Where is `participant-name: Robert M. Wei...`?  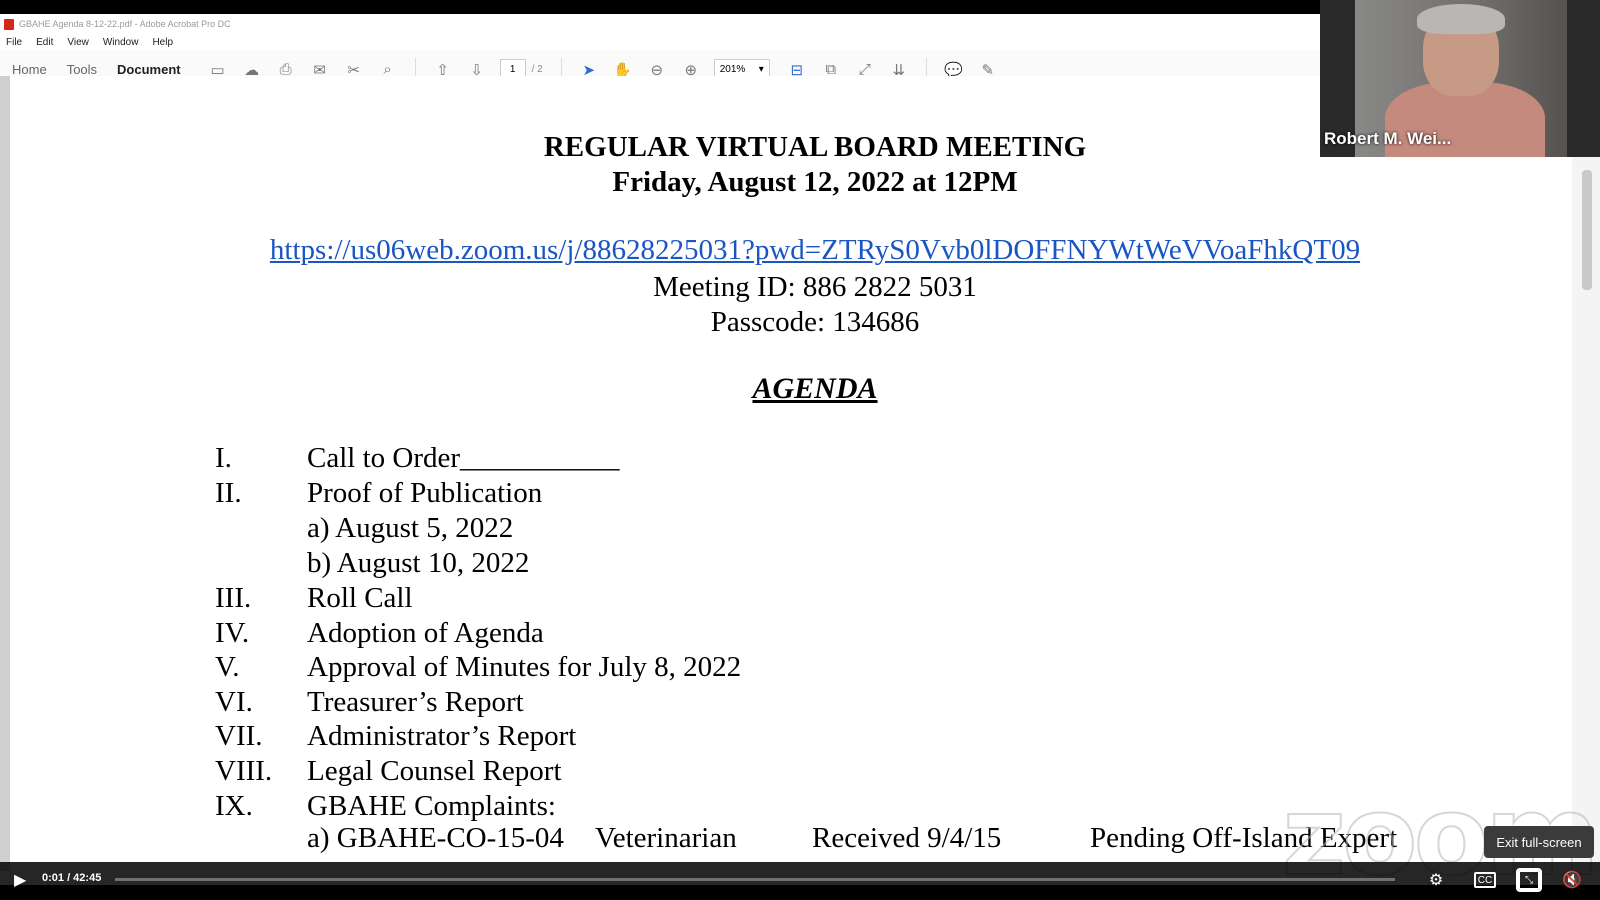 participant-name: Robert M. Wei... is located at coordinates (1388, 138).